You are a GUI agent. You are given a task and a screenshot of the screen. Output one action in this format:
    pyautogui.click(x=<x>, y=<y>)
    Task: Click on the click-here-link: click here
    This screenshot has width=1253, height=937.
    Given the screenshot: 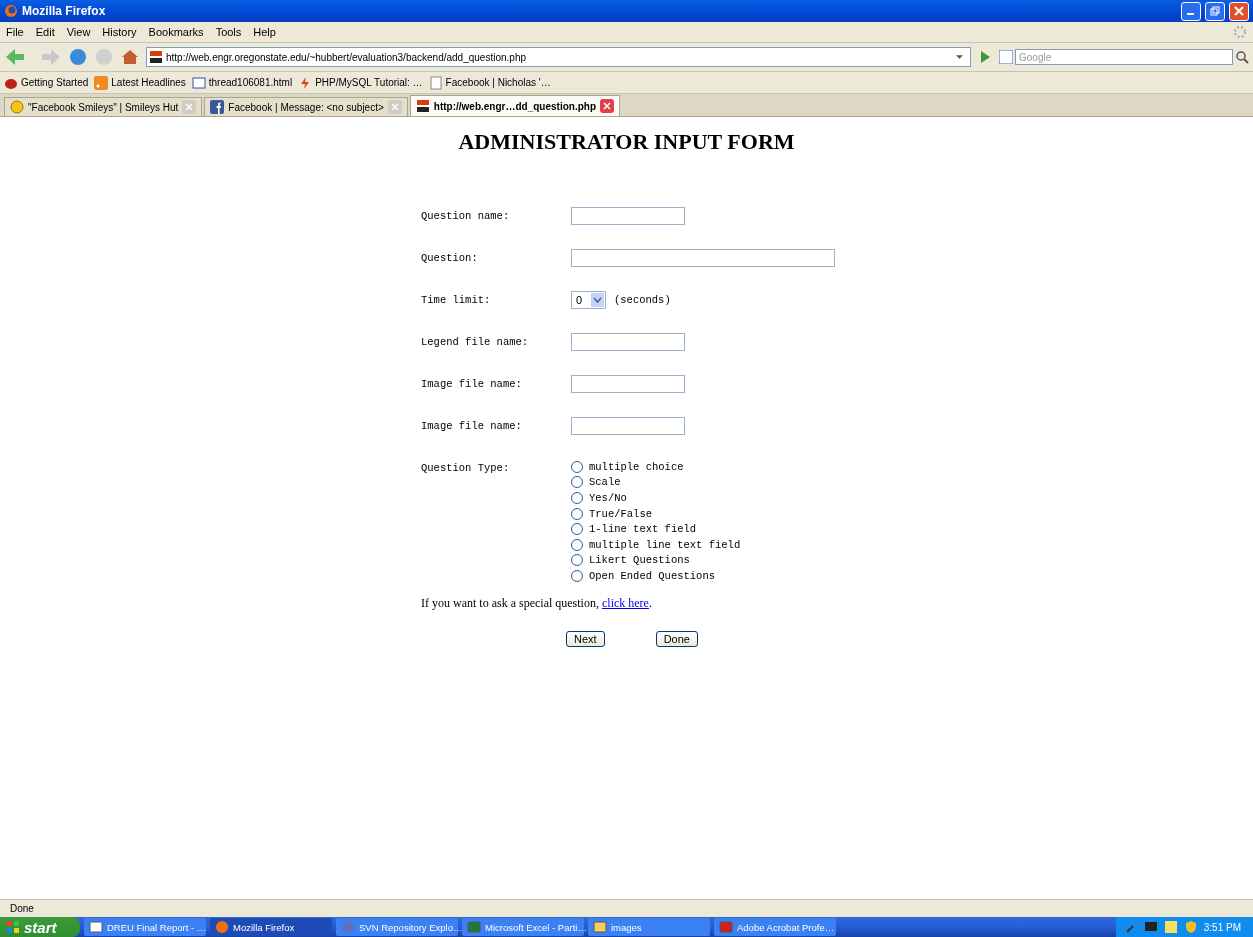 What is the action you would take?
    pyautogui.click(x=625, y=602)
    